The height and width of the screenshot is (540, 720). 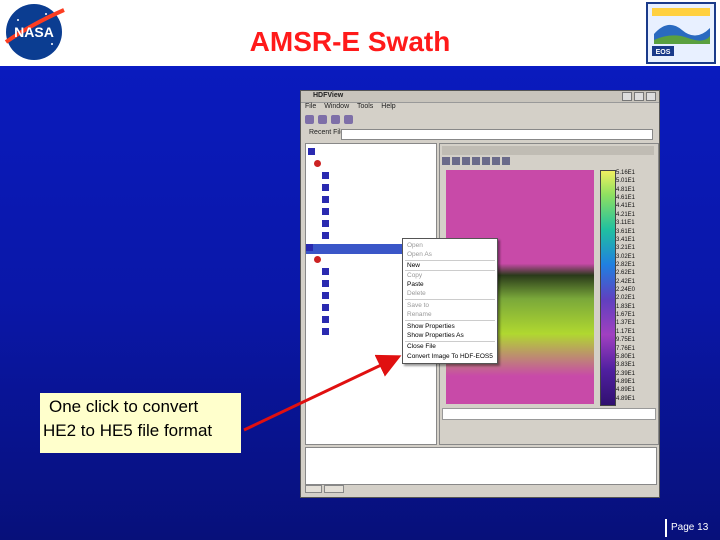 What do you see at coordinates (681, 33) in the screenshot?
I see `eos-logo: EOS` at bounding box center [681, 33].